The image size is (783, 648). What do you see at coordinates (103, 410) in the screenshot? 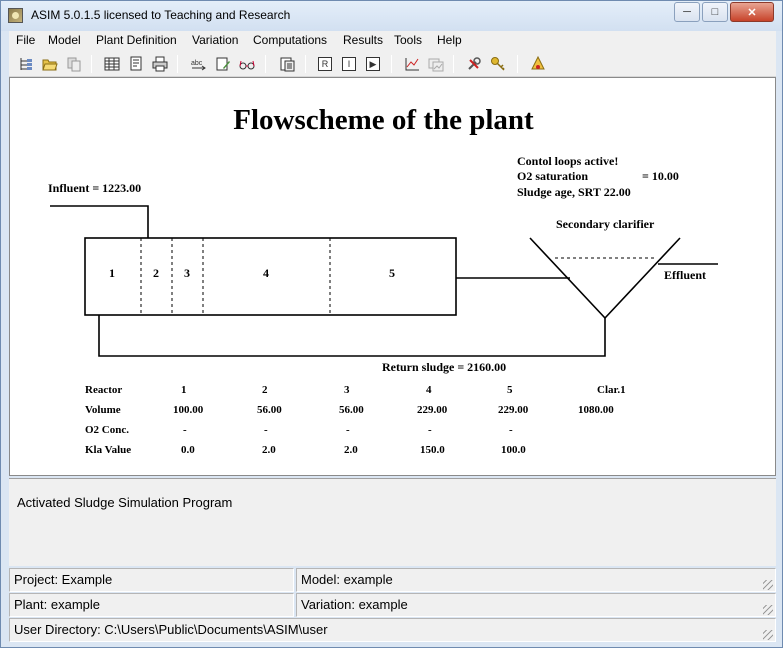
I see `table-row-label: Volume` at bounding box center [103, 410].